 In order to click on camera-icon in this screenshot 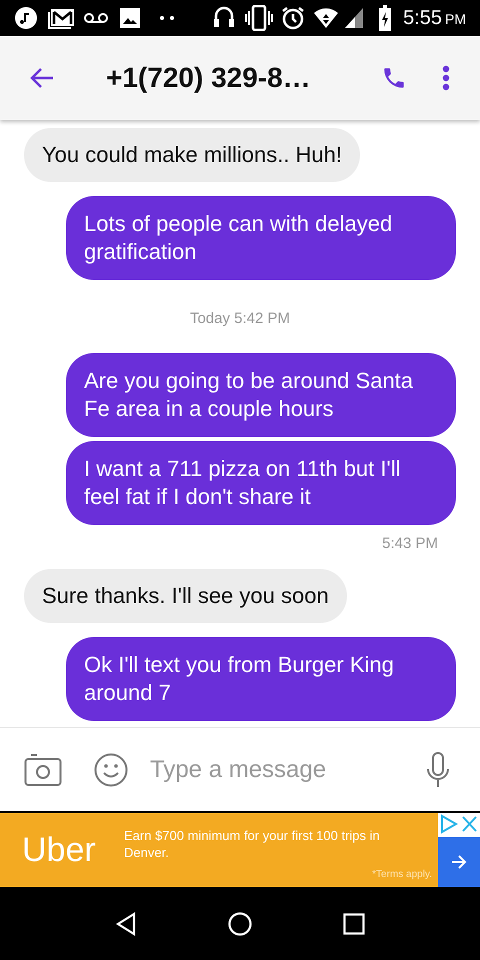, I will do `click(43, 769)`.